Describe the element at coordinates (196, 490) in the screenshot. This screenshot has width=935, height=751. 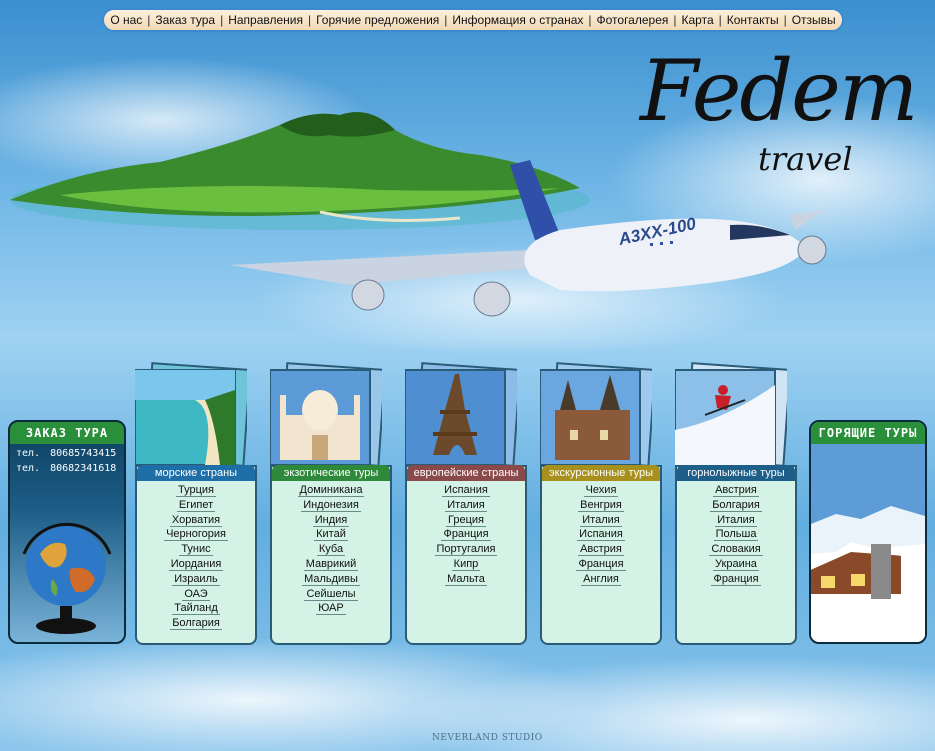
I see `country-link: Турция` at that location.